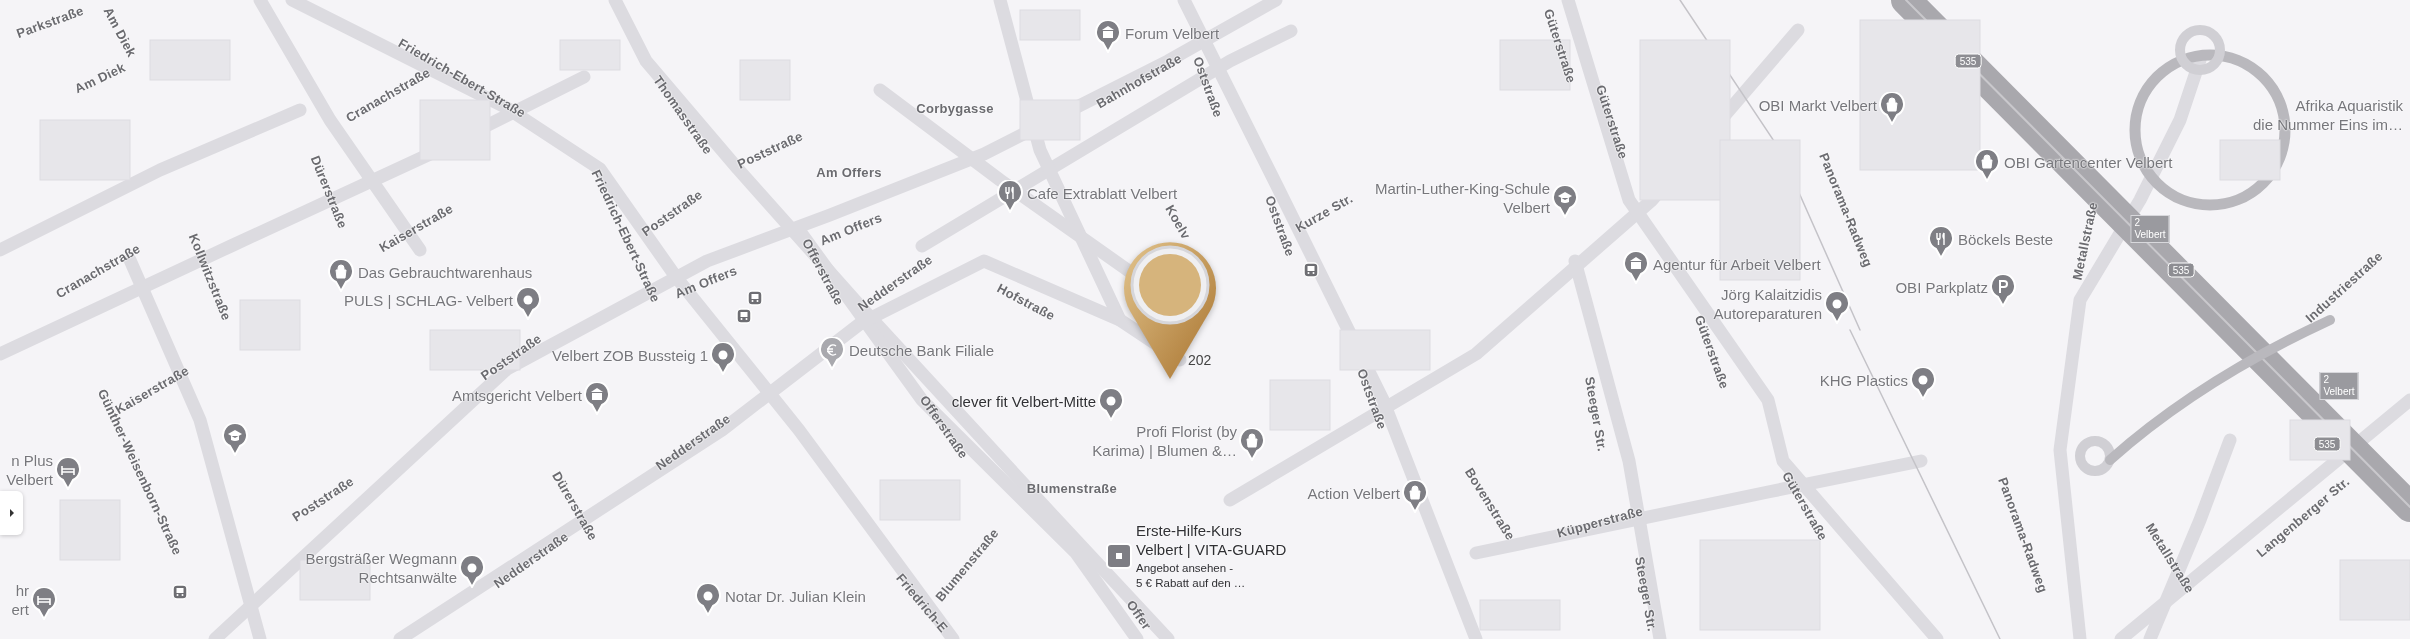 Image resolution: width=2410 pixels, height=639 pixels. Describe the element at coordinates (1102, 193) in the screenshot. I see `place-label: Cafe Extrablatt Velbert` at that location.